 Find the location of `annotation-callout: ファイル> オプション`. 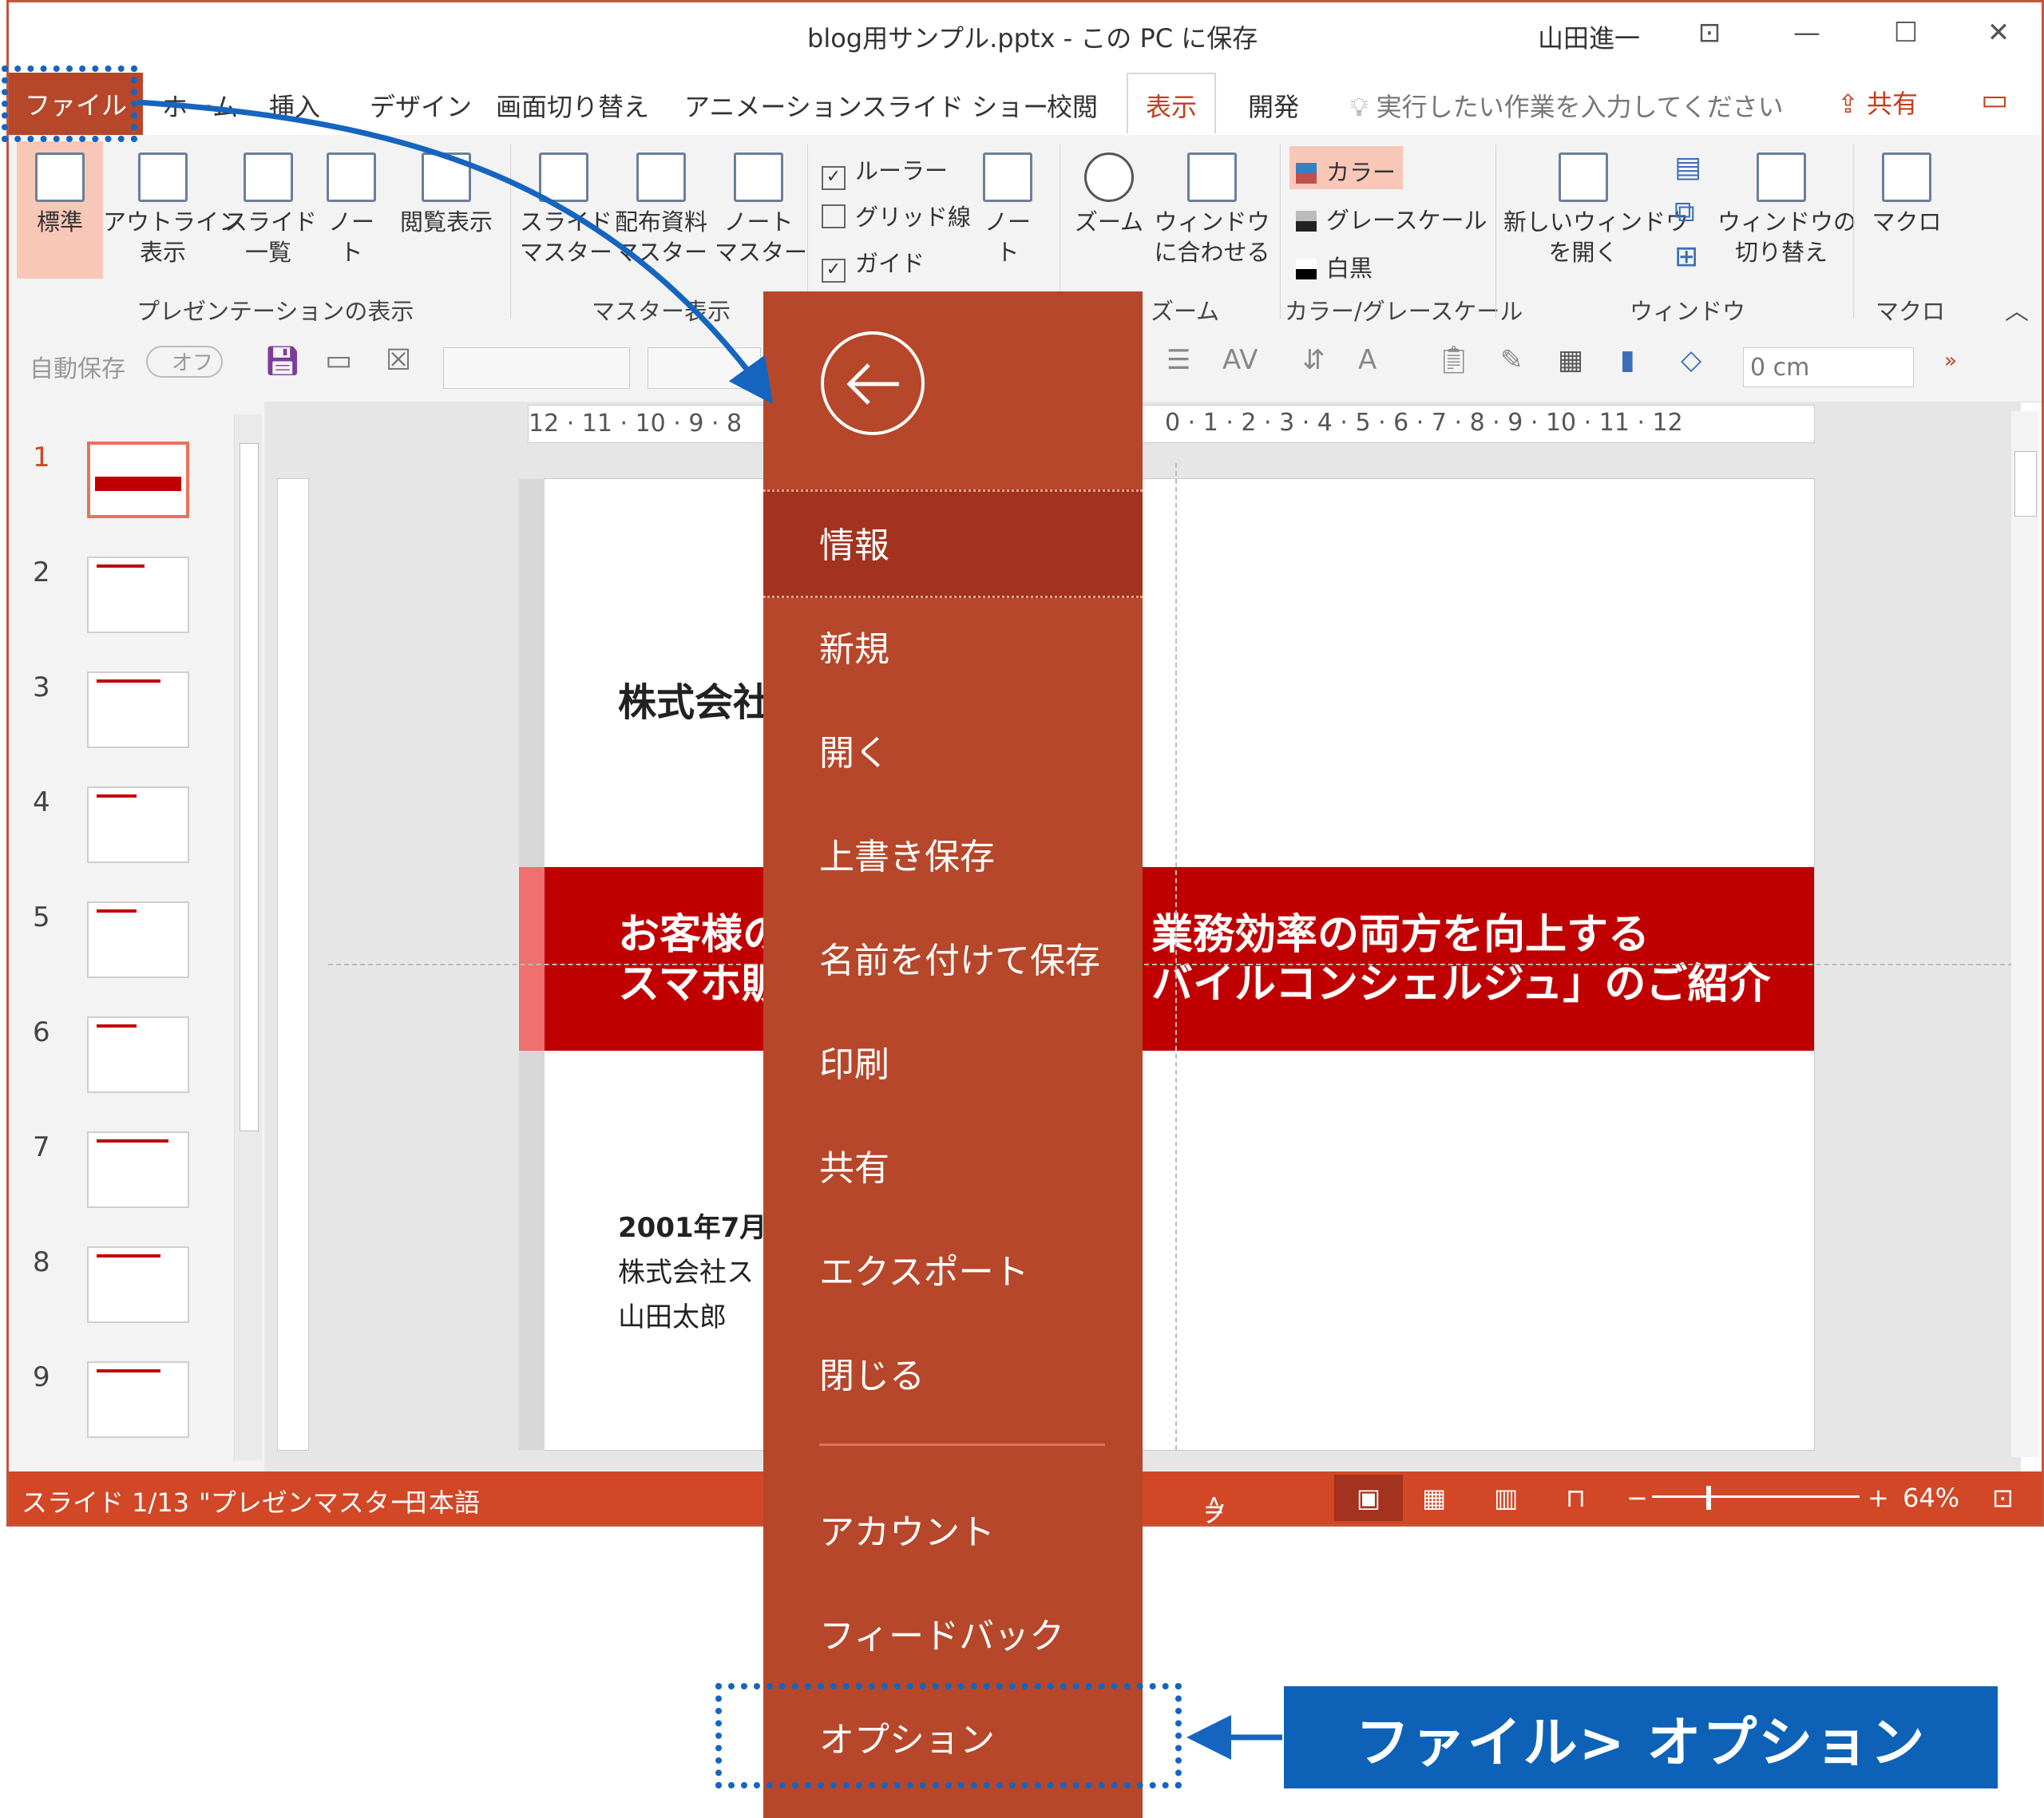

annotation-callout: ファイル> オプション is located at coordinates (1641, 1737).